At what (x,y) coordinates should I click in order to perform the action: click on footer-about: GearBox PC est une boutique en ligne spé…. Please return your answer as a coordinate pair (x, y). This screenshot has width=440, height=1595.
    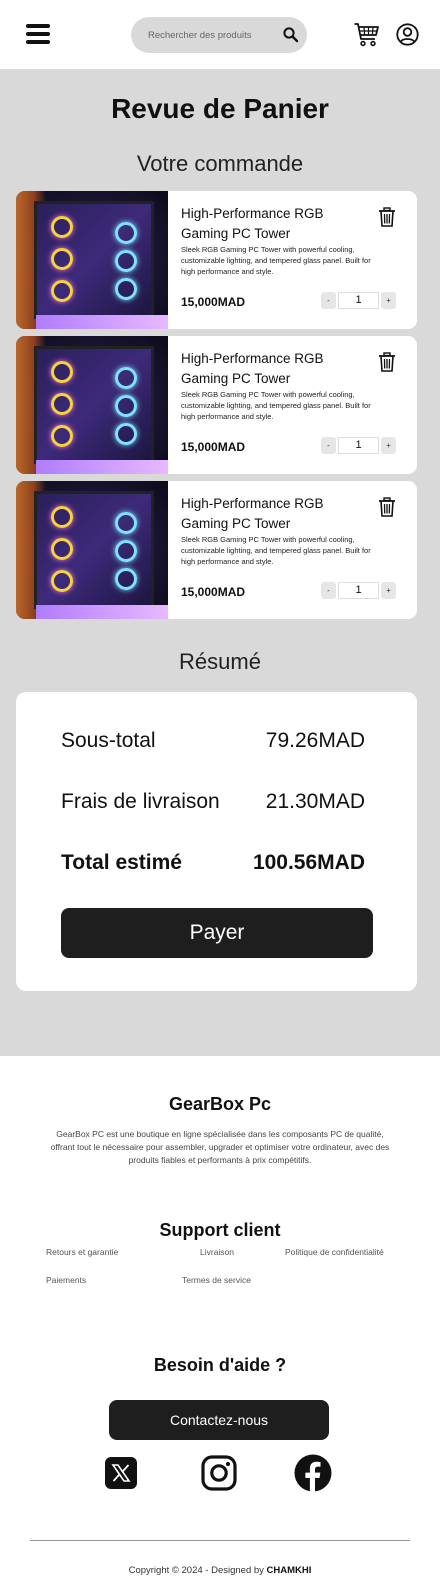
    Looking at the image, I should click on (220, 1147).